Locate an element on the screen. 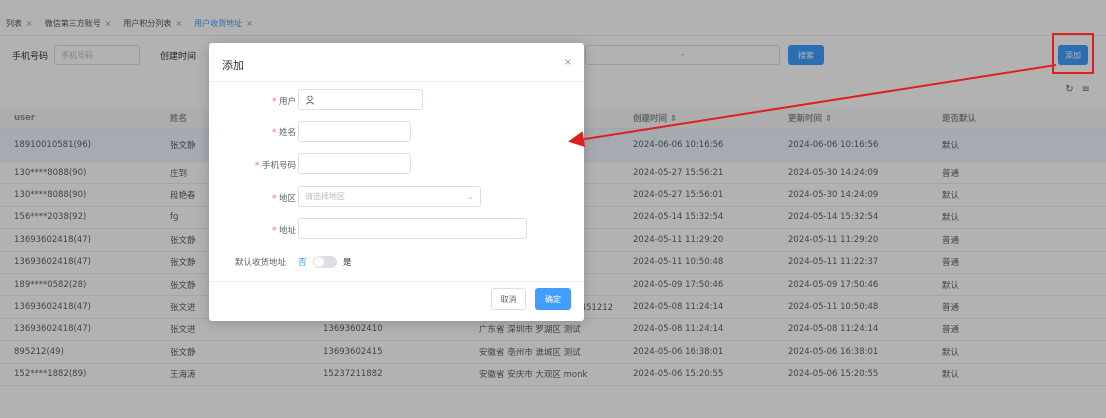 This screenshot has width=1106, height=418. annotation-highlight-box is located at coordinates (1073, 53).